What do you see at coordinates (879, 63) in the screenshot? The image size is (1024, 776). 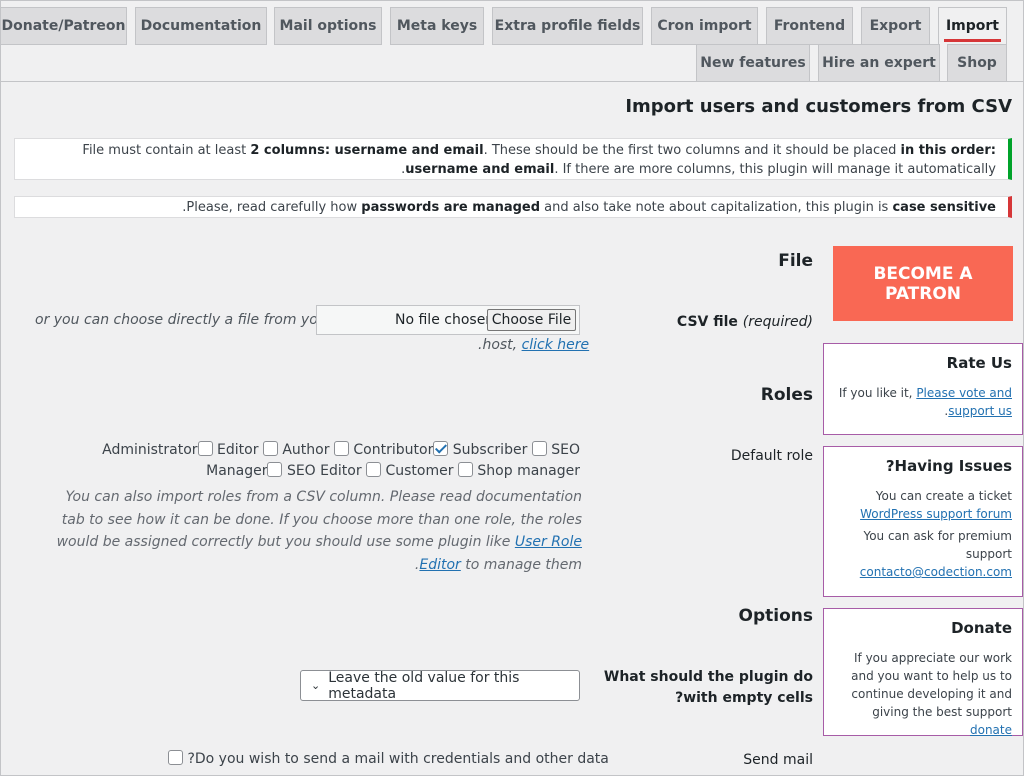 I see `tab-hire-an-expert: Hire an expert` at bounding box center [879, 63].